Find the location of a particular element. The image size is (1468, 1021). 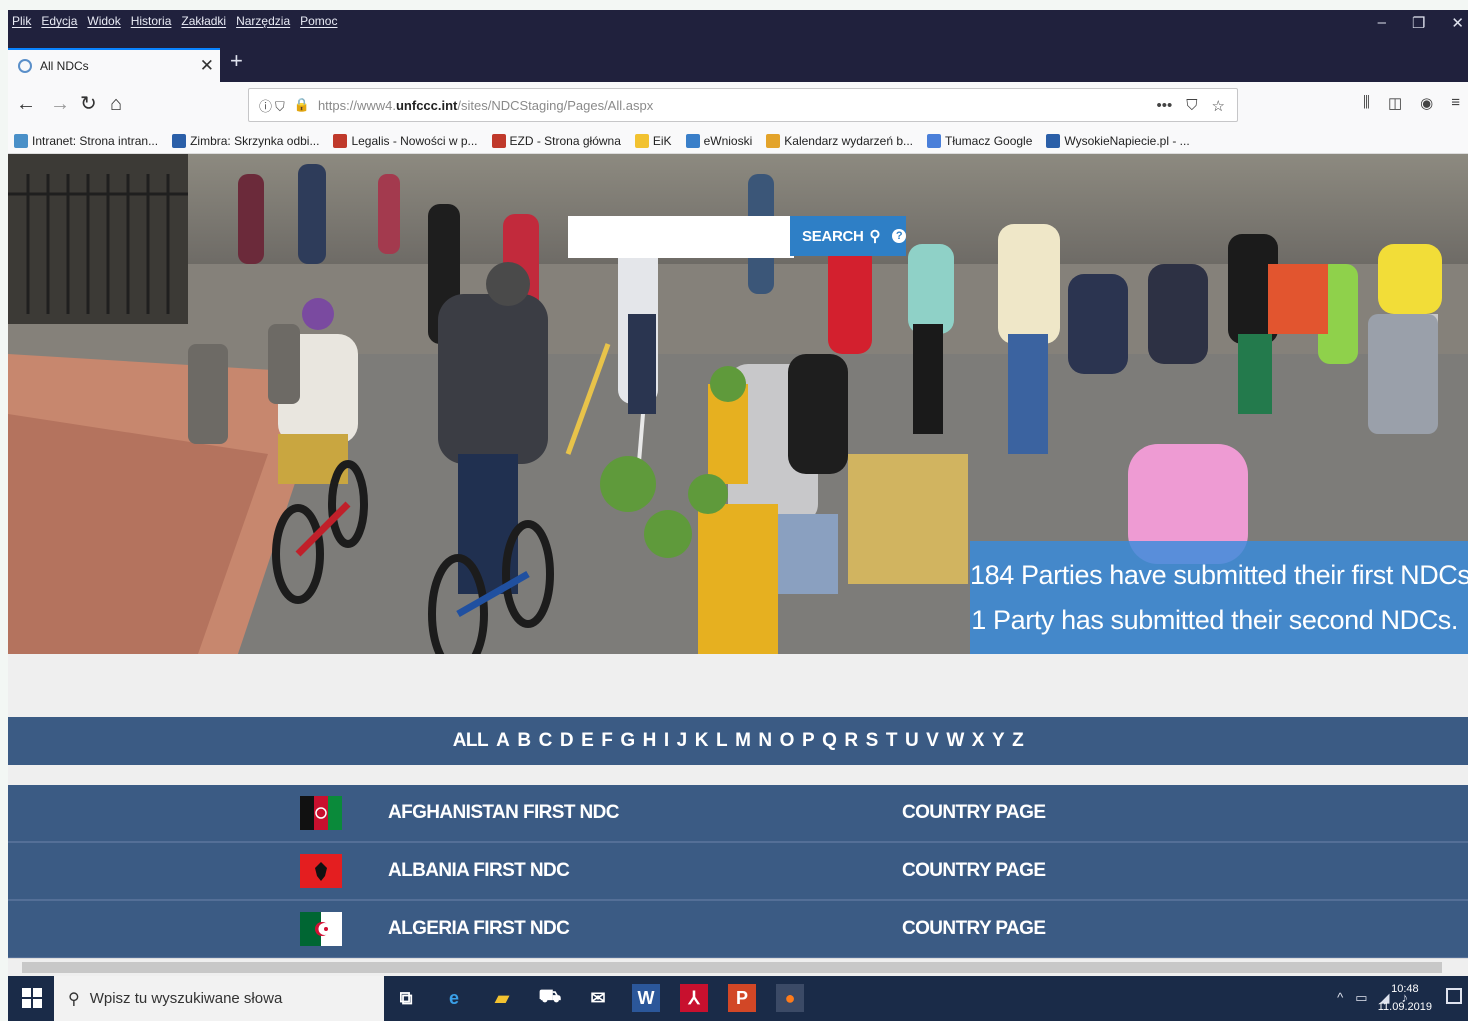

menu-widok: Widok is located at coordinates (103, 21).